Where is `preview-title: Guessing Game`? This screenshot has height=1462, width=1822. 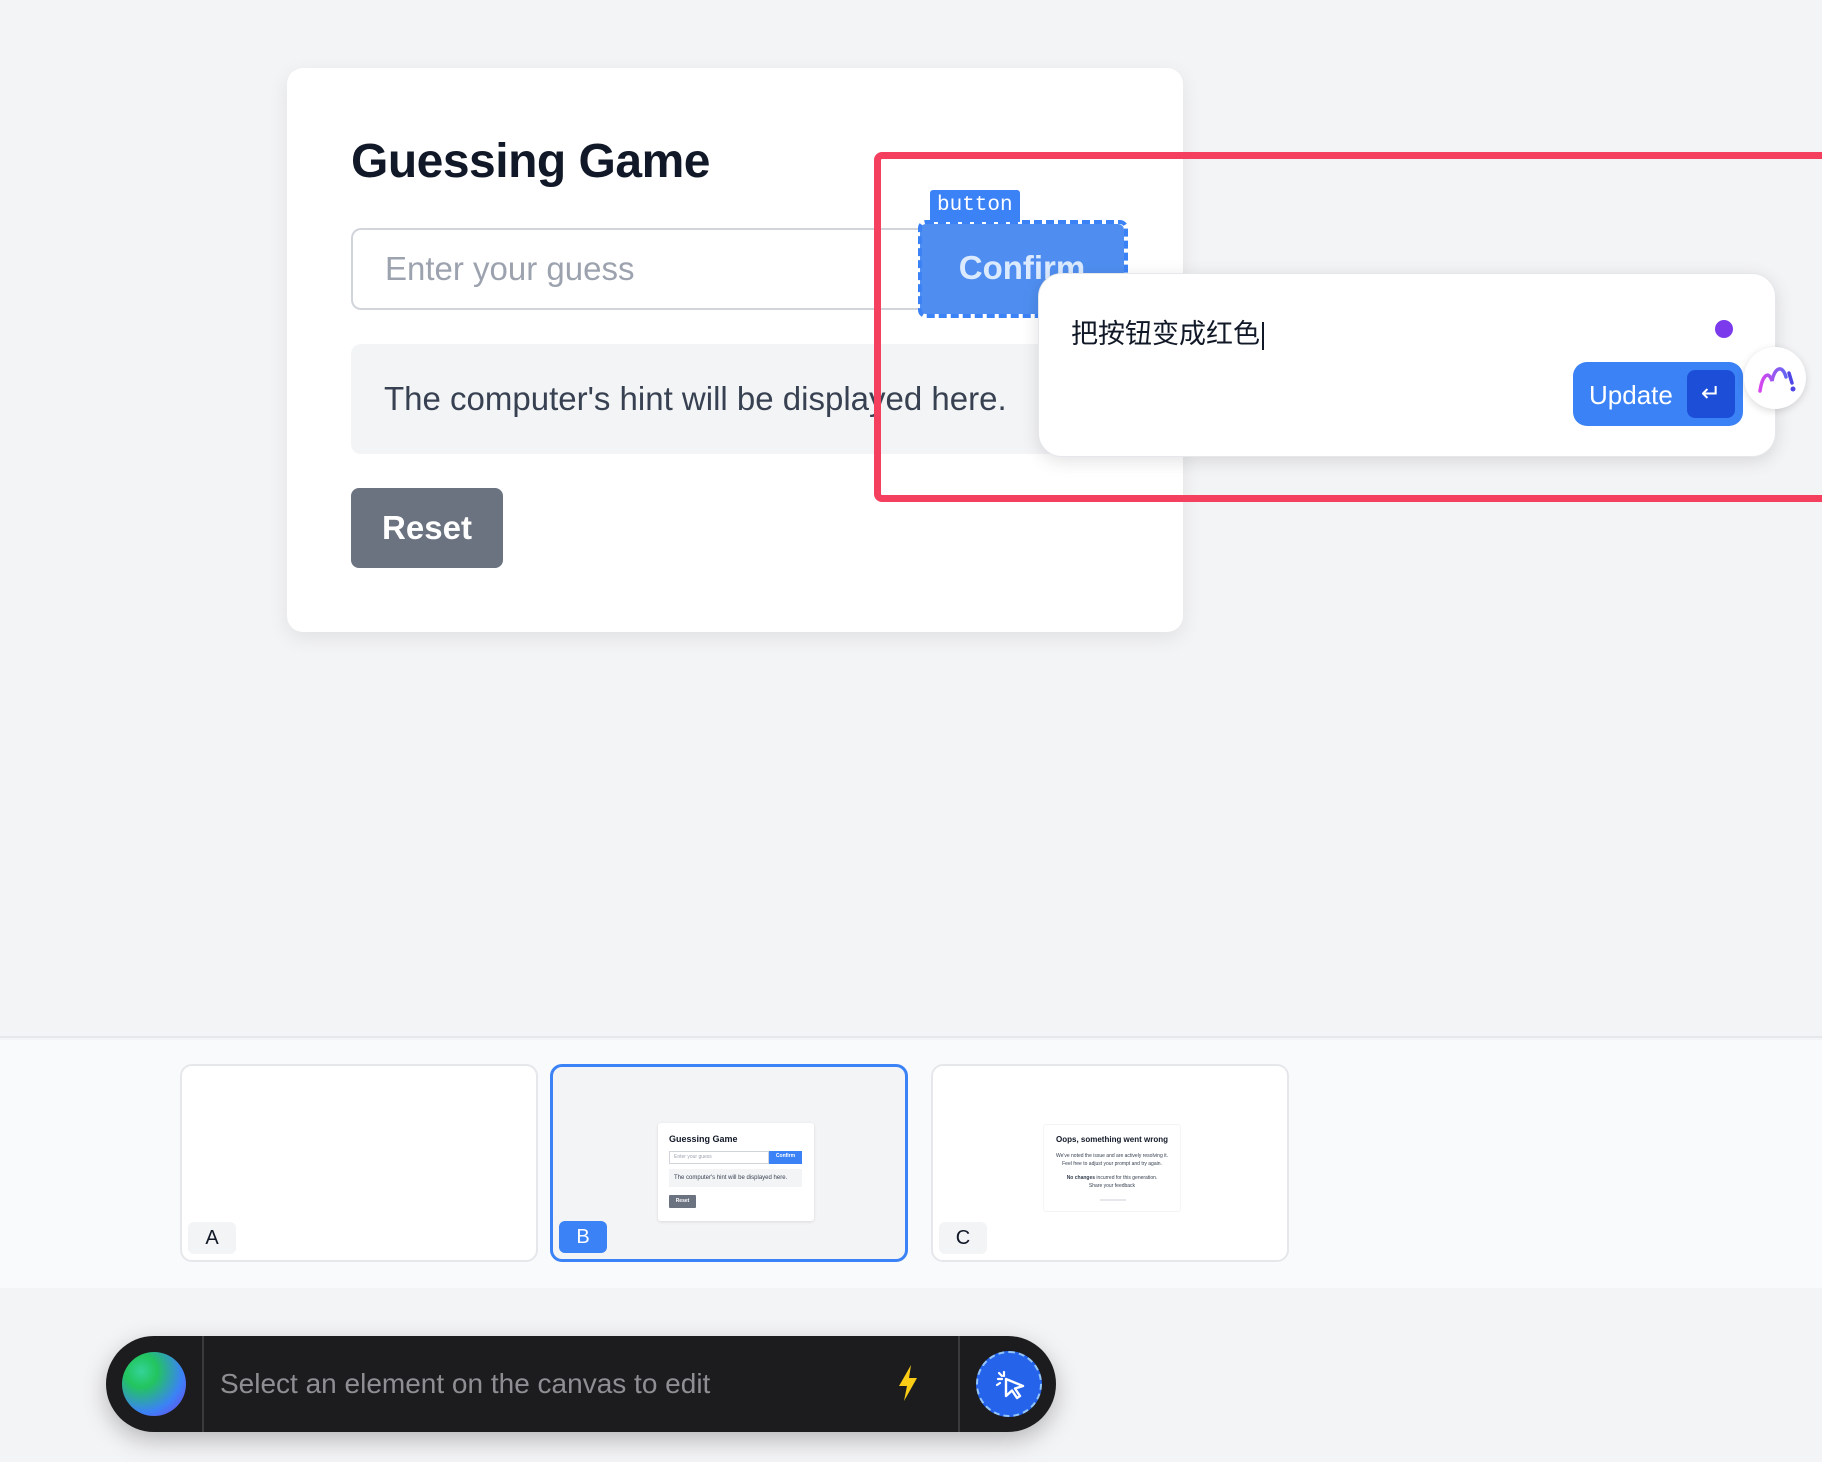 preview-title: Guessing Game is located at coordinates (703, 1139).